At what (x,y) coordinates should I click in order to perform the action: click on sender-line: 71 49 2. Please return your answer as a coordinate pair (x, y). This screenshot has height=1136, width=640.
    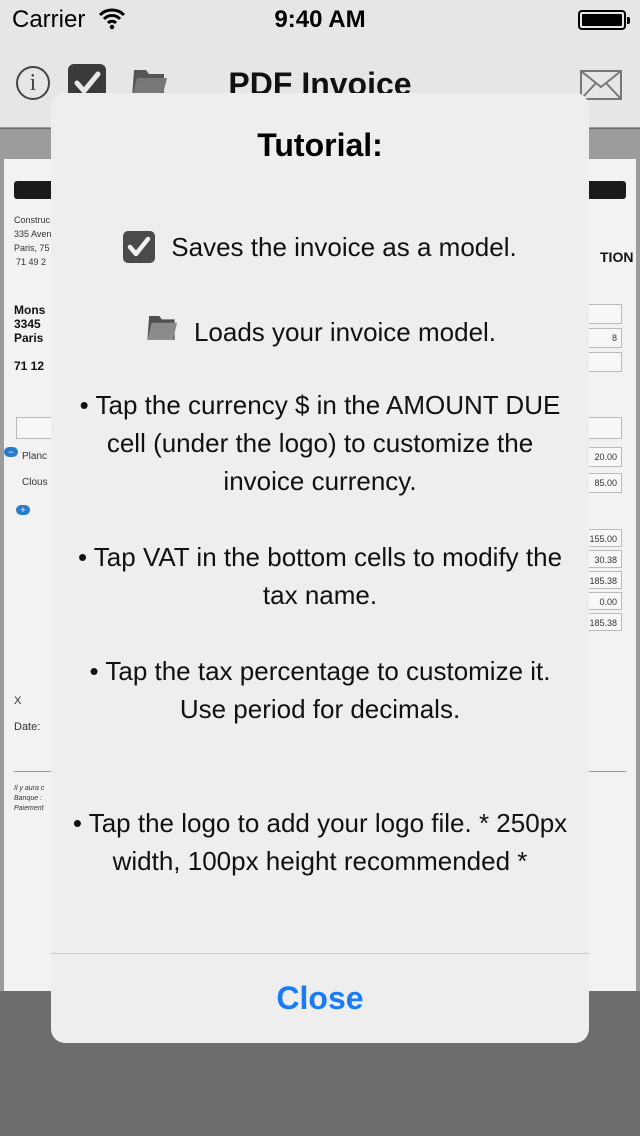
    Looking at the image, I should click on (31, 262).